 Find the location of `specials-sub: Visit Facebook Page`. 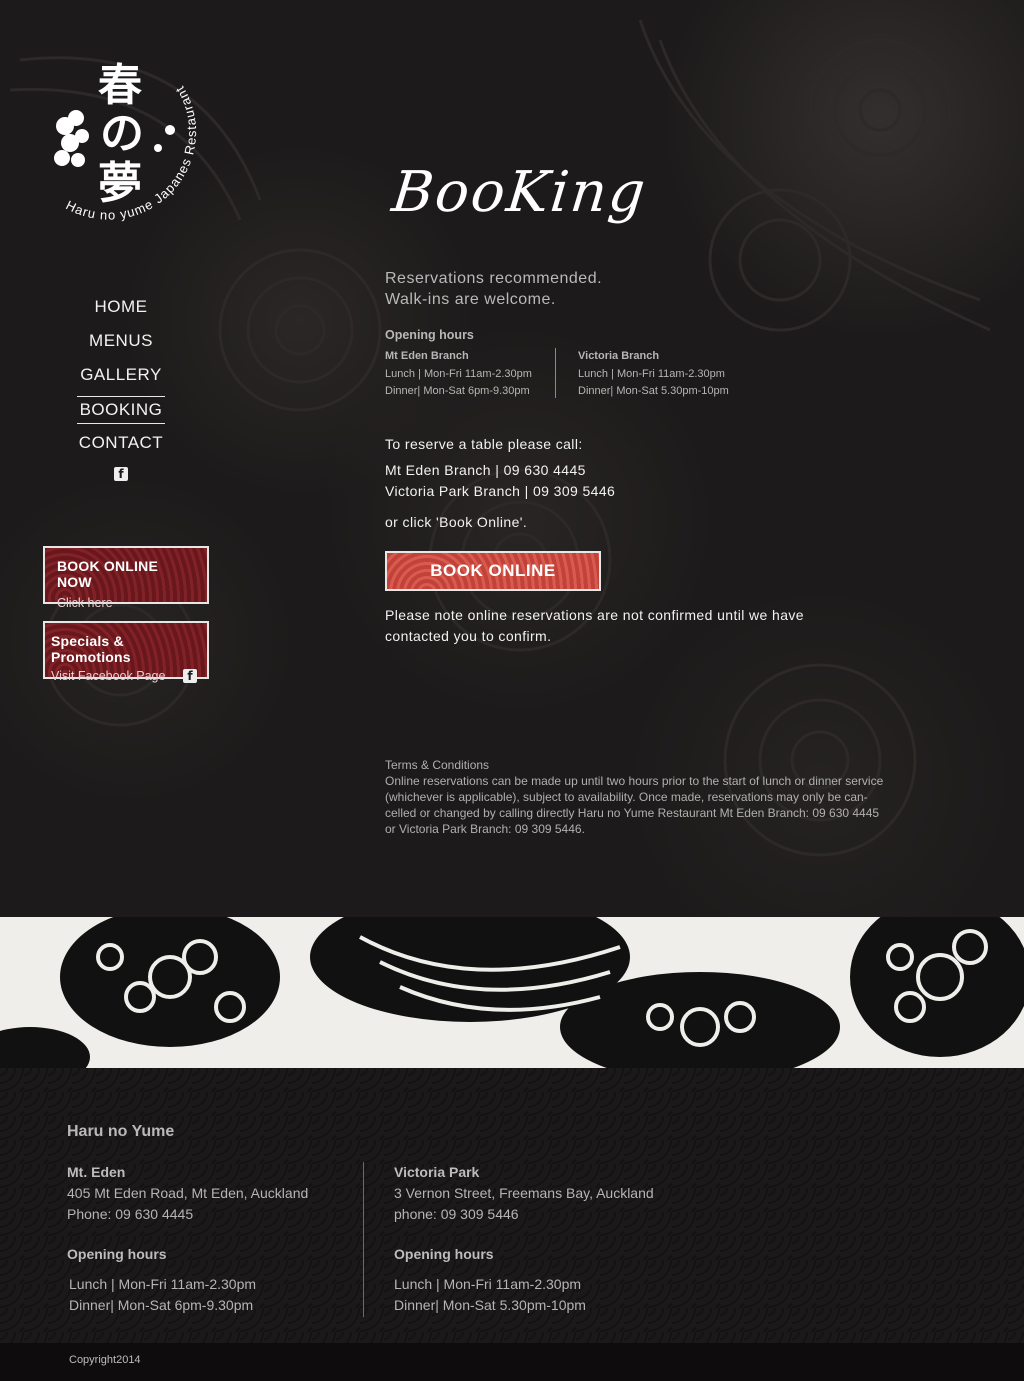

specials-sub: Visit Facebook Page is located at coordinates (108, 676).